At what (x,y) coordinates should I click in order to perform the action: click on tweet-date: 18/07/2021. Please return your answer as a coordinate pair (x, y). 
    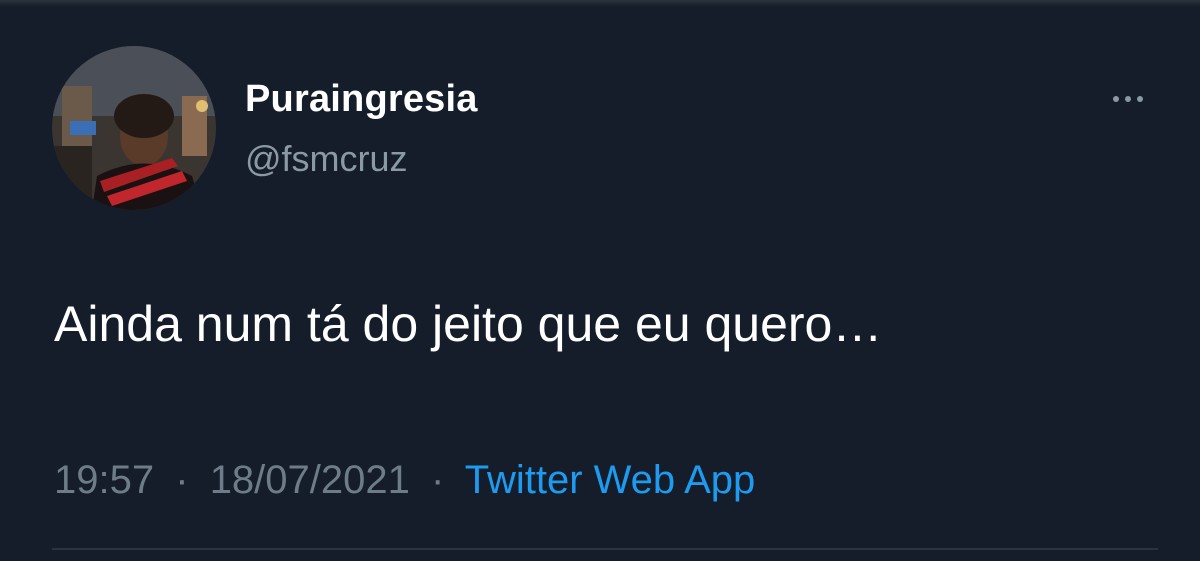
    Looking at the image, I should click on (310, 480).